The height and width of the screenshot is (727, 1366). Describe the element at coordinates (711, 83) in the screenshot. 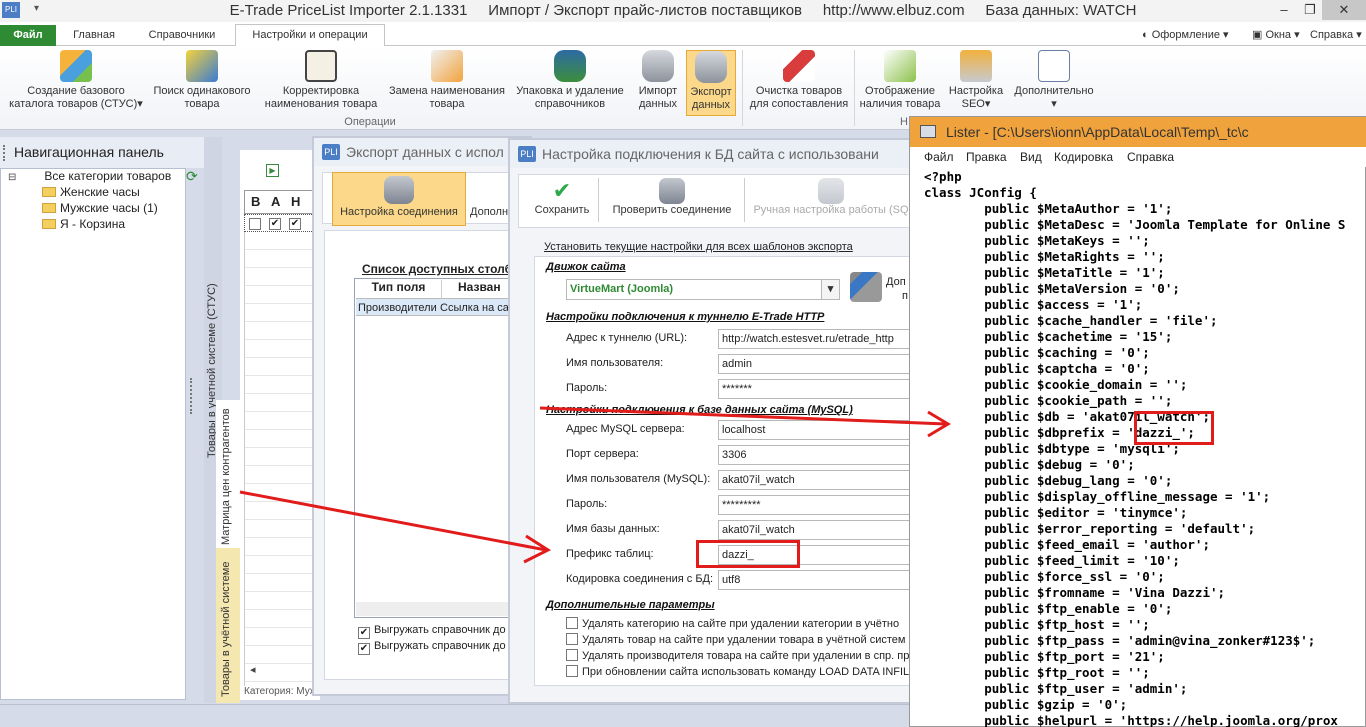

I see `export-data-button: Экспорт данных` at that location.